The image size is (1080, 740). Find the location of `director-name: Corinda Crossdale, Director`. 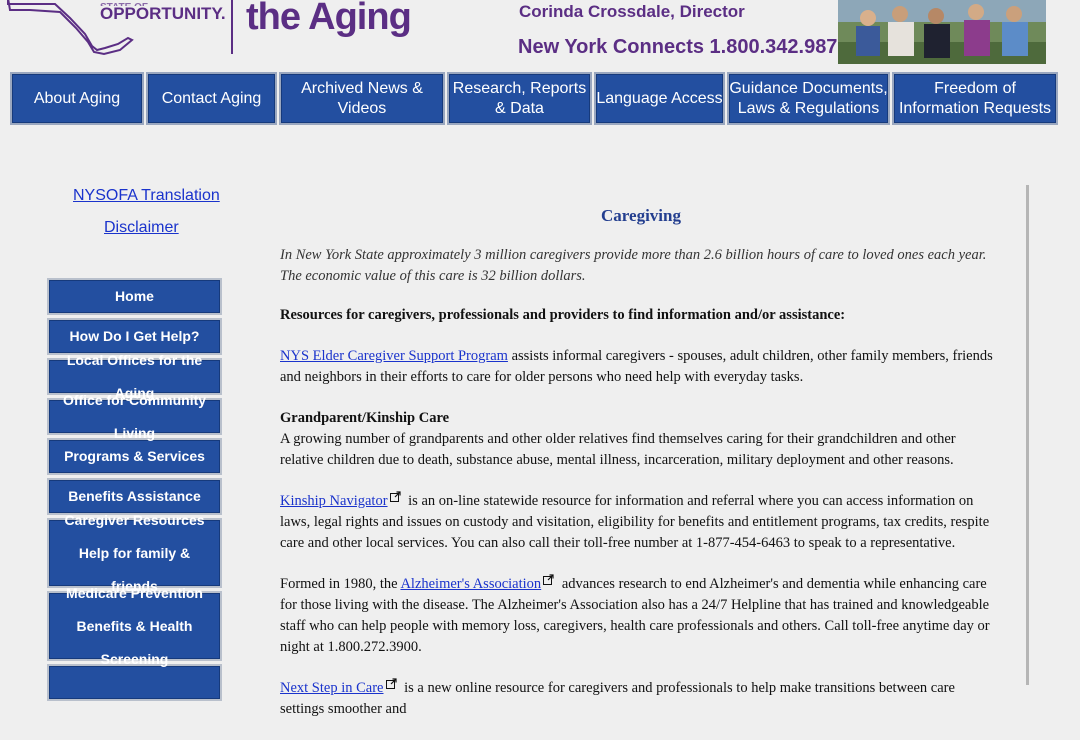

director-name: Corinda Crossdale, Director is located at coordinates (632, 11).